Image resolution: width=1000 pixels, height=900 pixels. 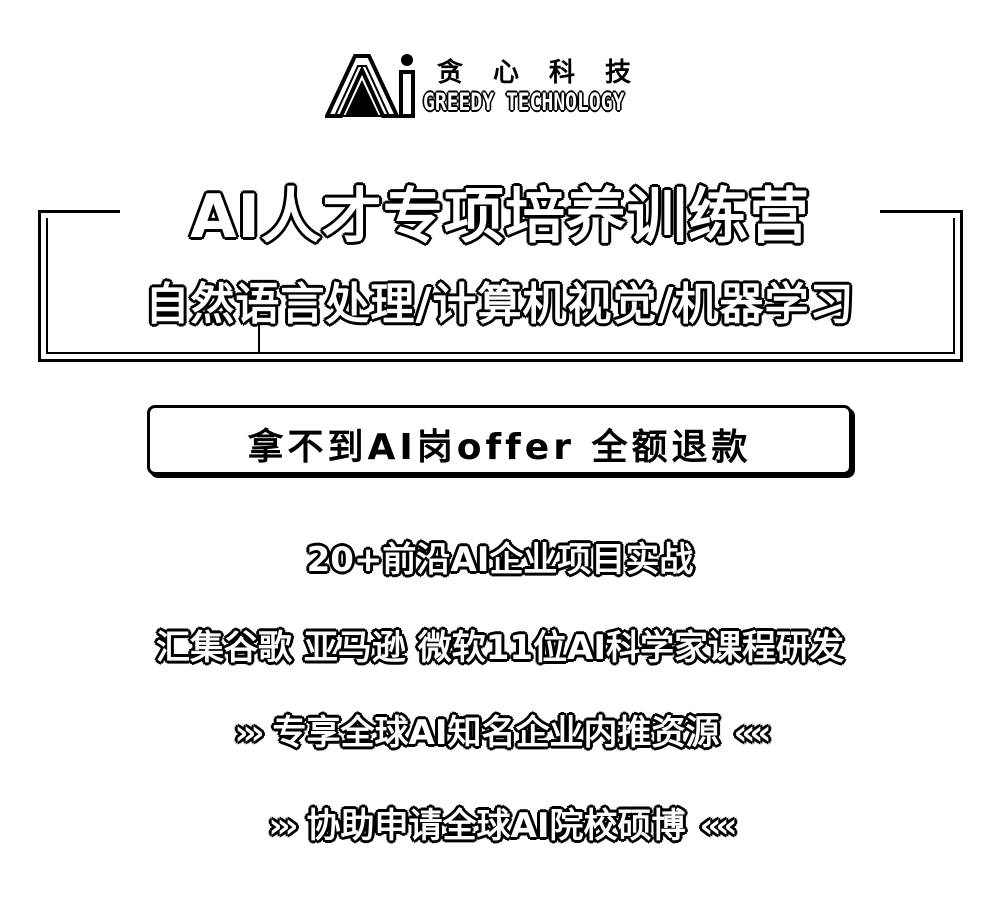 What do you see at coordinates (500, 304) in the screenshot?
I see `page-subtitle: 自然语言处理/计算机视觉/机器学习` at bounding box center [500, 304].